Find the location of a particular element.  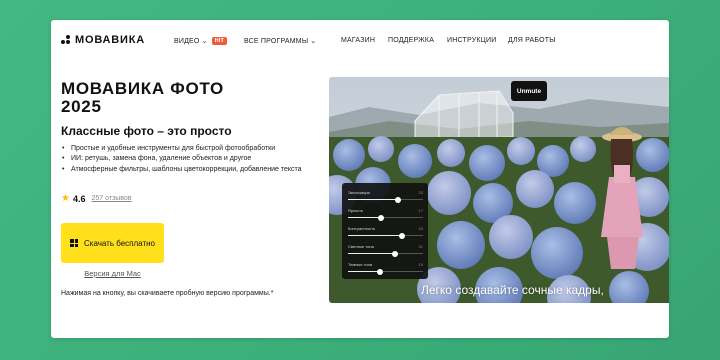

rating: ★ 4.6 257 отзывов is located at coordinates (96, 198).